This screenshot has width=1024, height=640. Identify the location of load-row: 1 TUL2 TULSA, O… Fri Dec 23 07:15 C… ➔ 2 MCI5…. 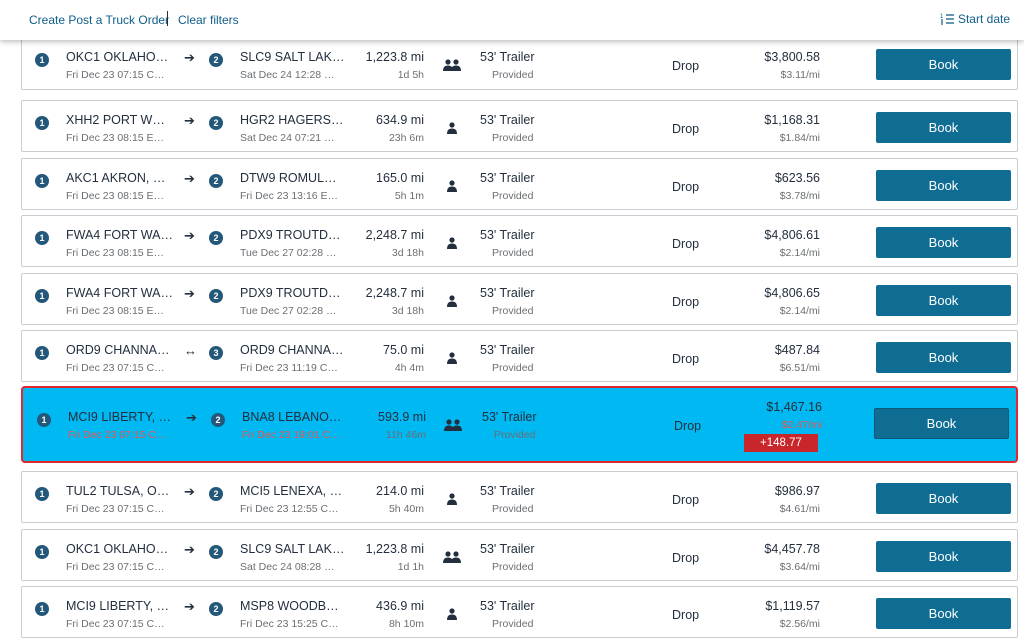
(519, 497).